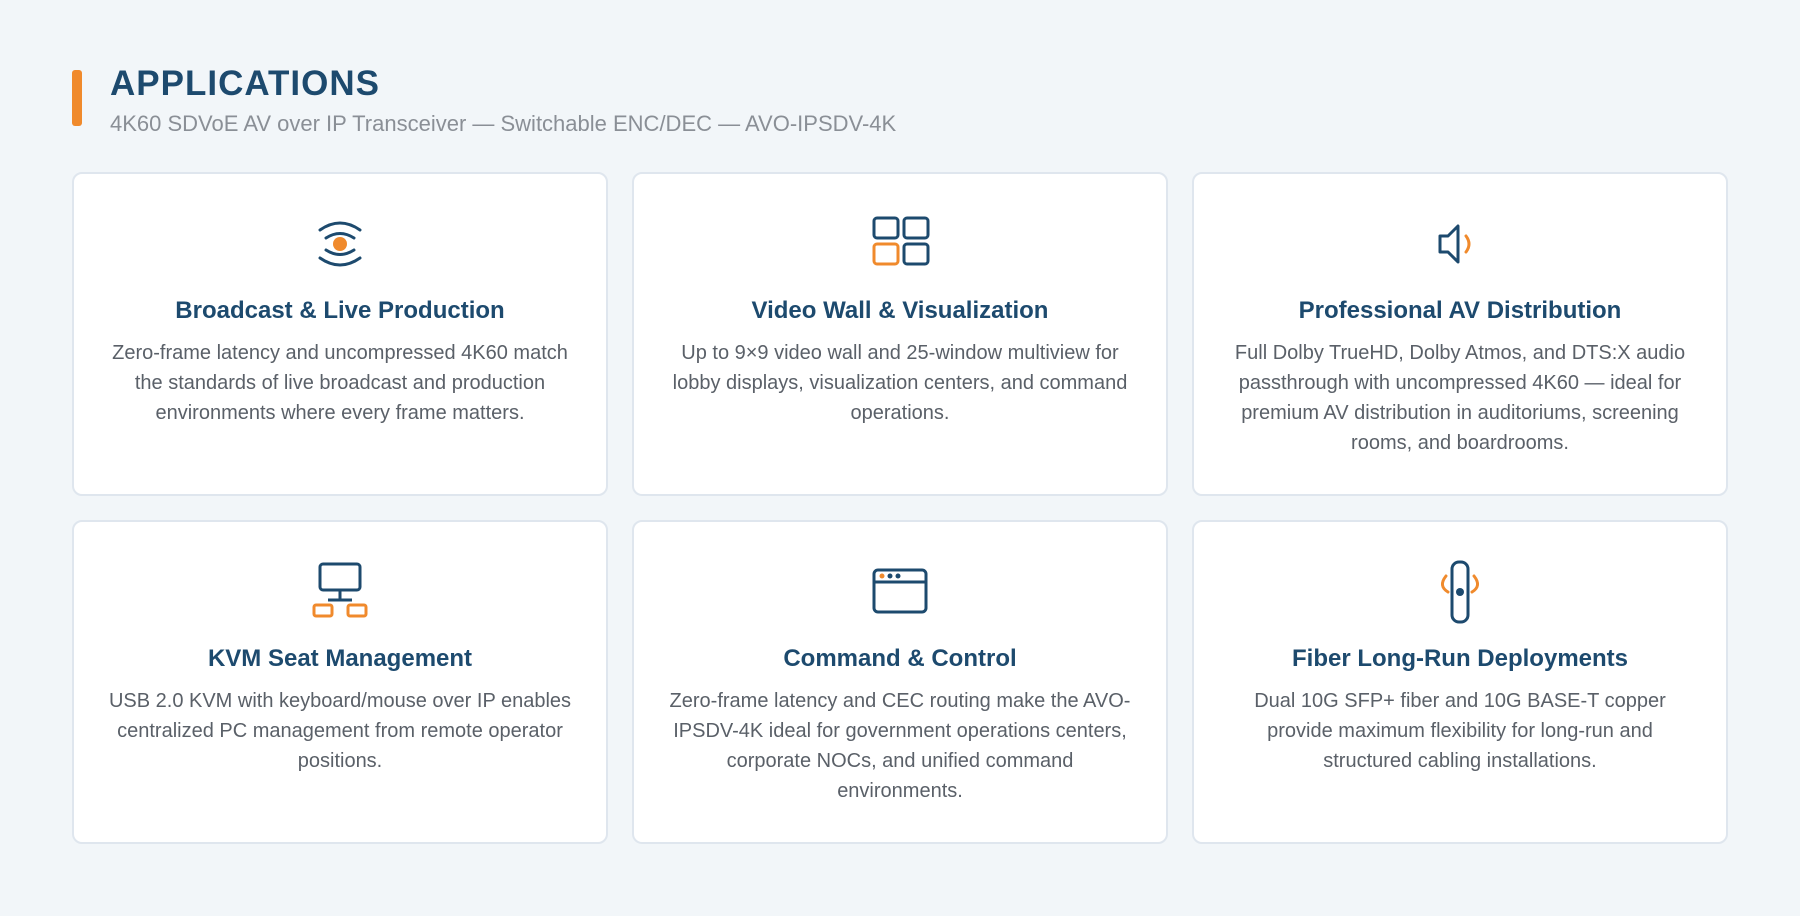 This screenshot has width=1800, height=916. I want to click on video-wall-icon, so click(901, 241).